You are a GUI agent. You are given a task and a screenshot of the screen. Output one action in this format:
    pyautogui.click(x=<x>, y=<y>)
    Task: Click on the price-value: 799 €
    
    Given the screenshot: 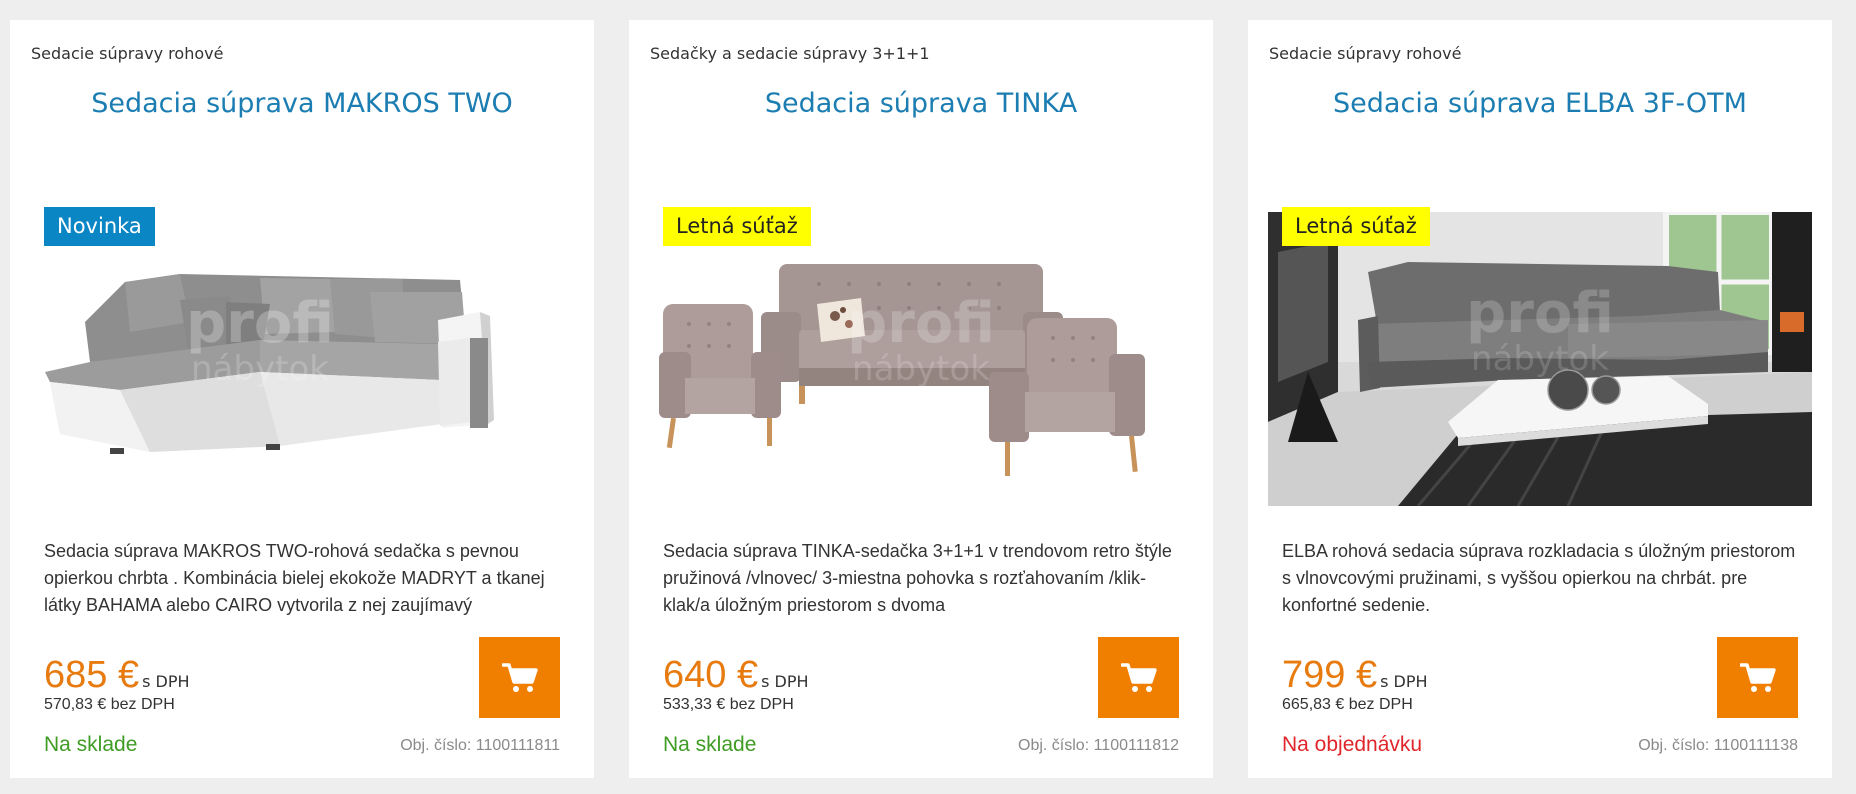 What is the action you would take?
    pyautogui.click(x=1330, y=675)
    